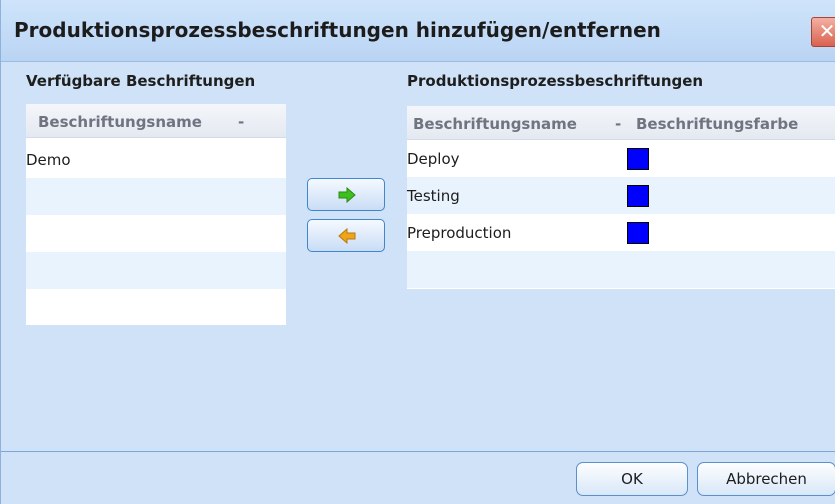 This screenshot has width=835, height=504. Describe the element at coordinates (826, 31) in the screenshot. I see `close-icon: ✕` at that location.